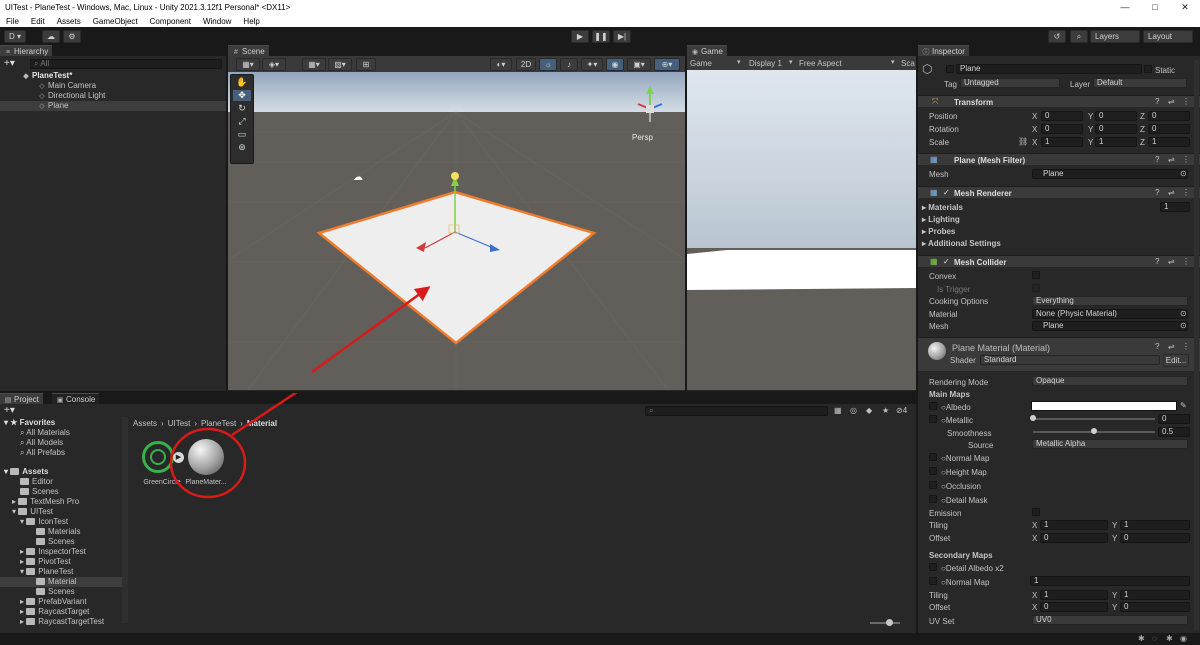 This screenshot has width=1200, height=645. Describe the element at coordinates (885, 623) in the screenshot. I see `zoom-slider-track` at that location.